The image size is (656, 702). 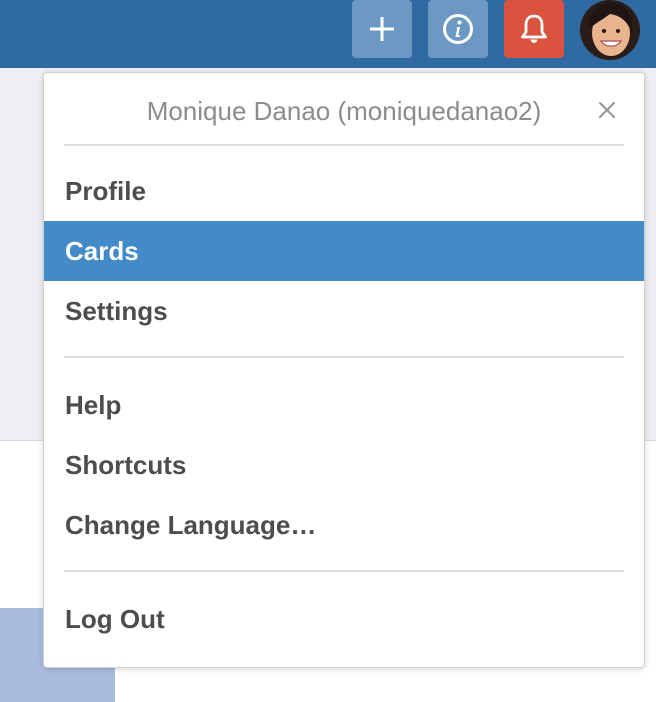 I want to click on menu-item-shortcuts: Shortcuts, so click(x=344, y=465).